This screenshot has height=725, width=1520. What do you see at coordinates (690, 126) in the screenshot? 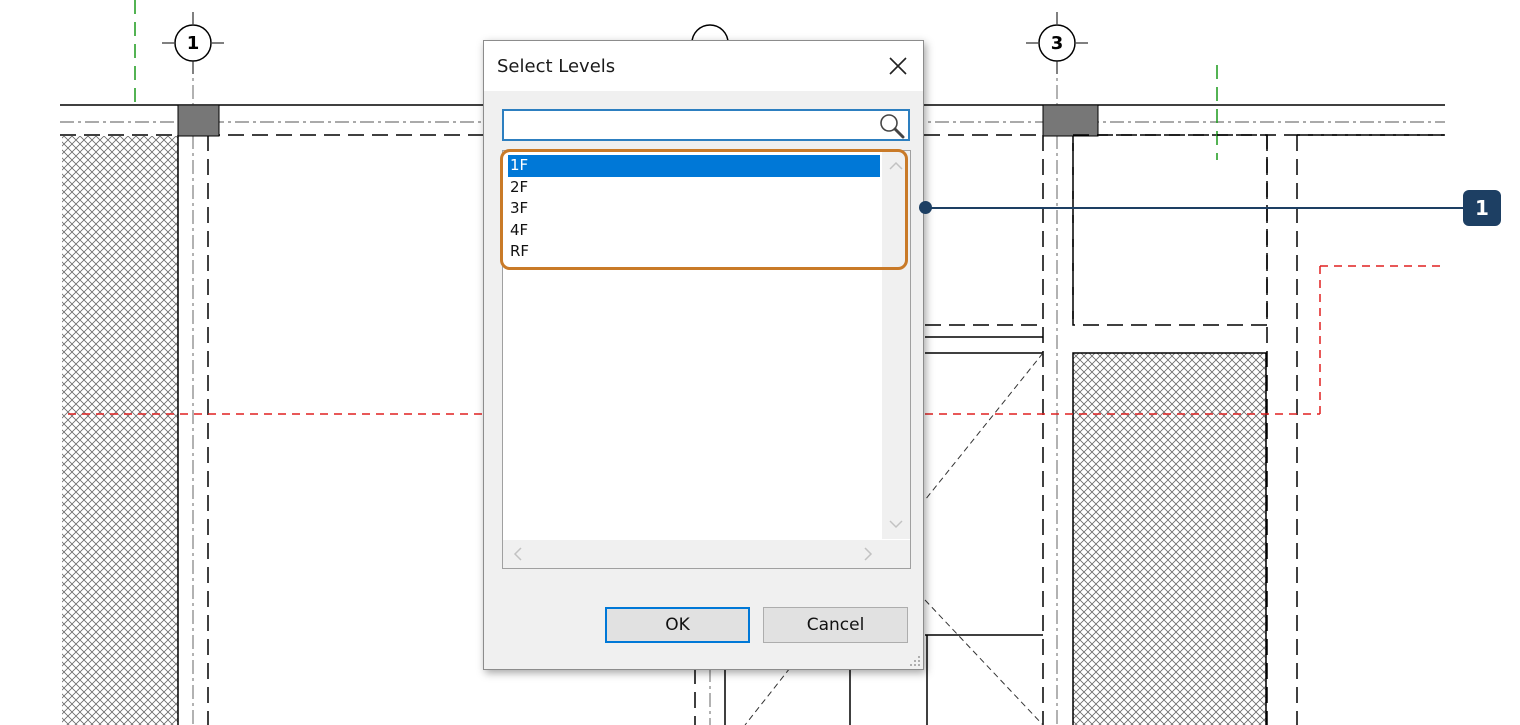
I see `search-input` at bounding box center [690, 126].